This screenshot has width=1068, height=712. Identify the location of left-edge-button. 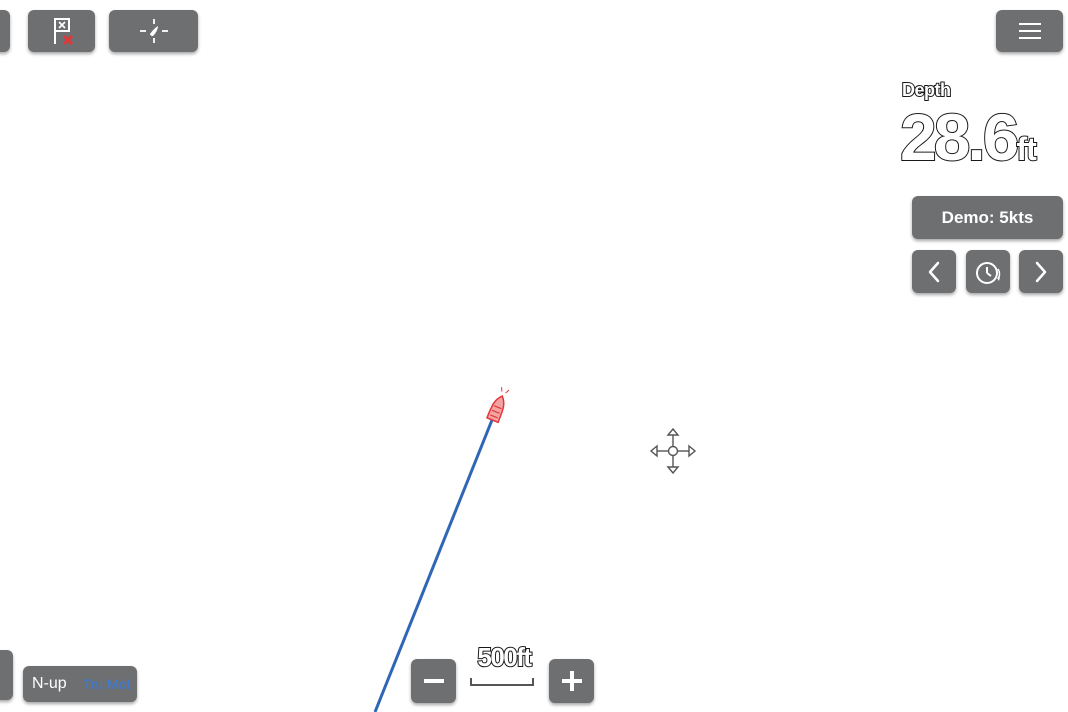
(5, 31).